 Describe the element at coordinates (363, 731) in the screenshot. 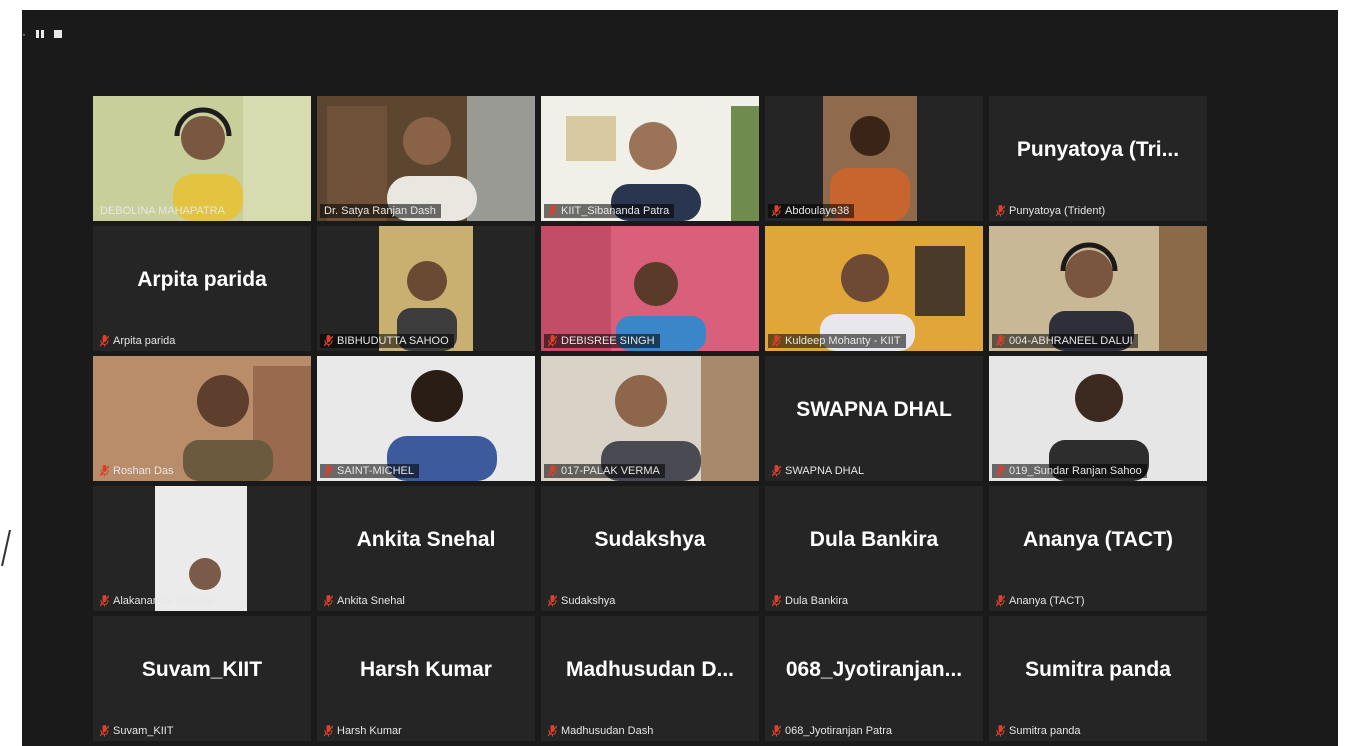

I see `participant-label: Harsh Kumar` at that location.